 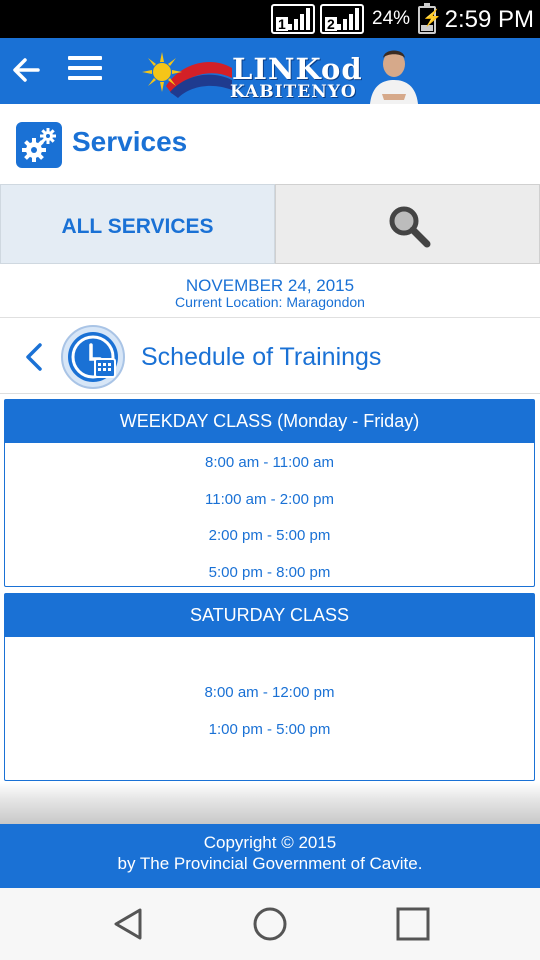 What do you see at coordinates (270, 285) in the screenshot?
I see `current-date: NOVEMBER 24, 2015` at bounding box center [270, 285].